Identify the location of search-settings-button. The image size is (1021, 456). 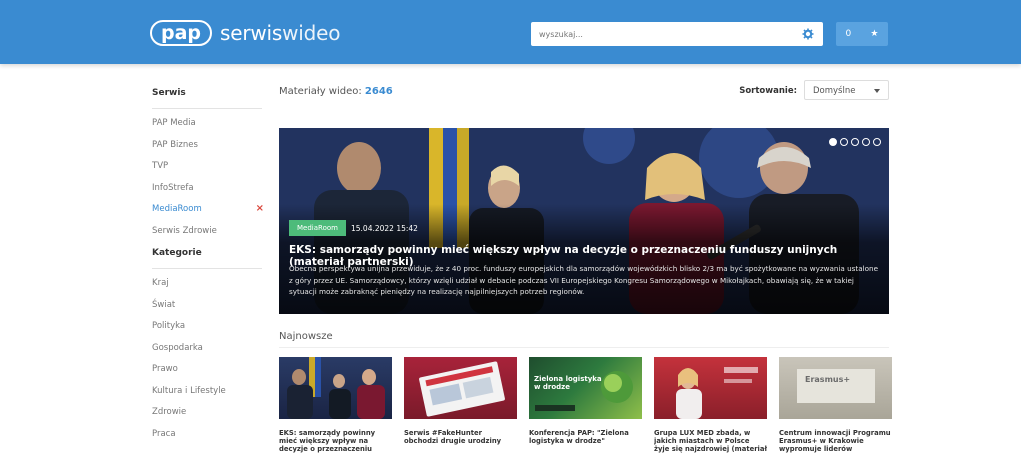
(808, 34).